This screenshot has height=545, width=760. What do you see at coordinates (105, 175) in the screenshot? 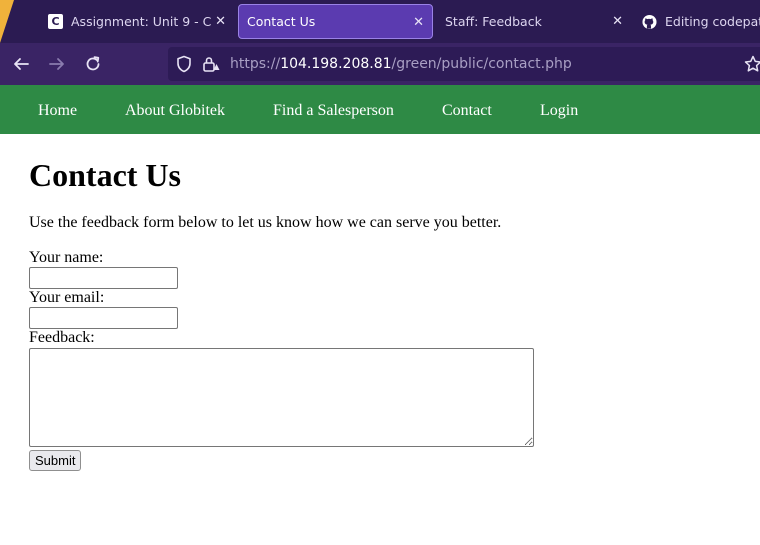
I see `page-title: Contact Us` at bounding box center [105, 175].